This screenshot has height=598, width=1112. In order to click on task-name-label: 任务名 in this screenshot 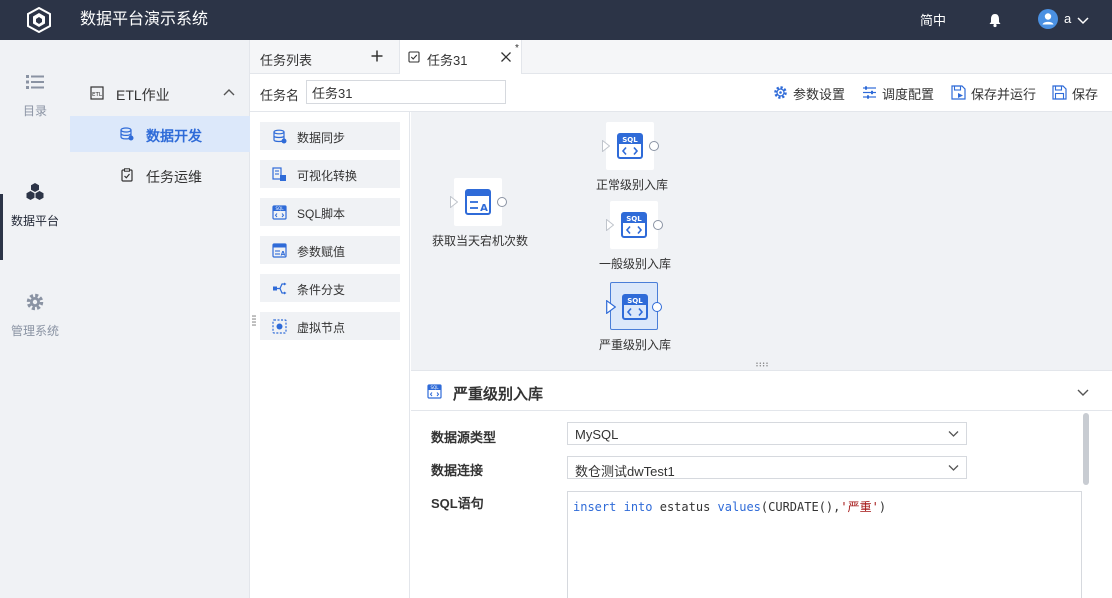, I will do `click(280, 95)`.